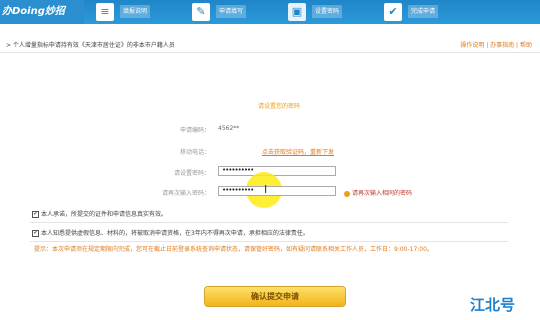 The image size is (540, 320). What do you see at coordinates (135, 11) in the screenshot?
I see `step-label: 填报说明` at bounding box center [135, 11].